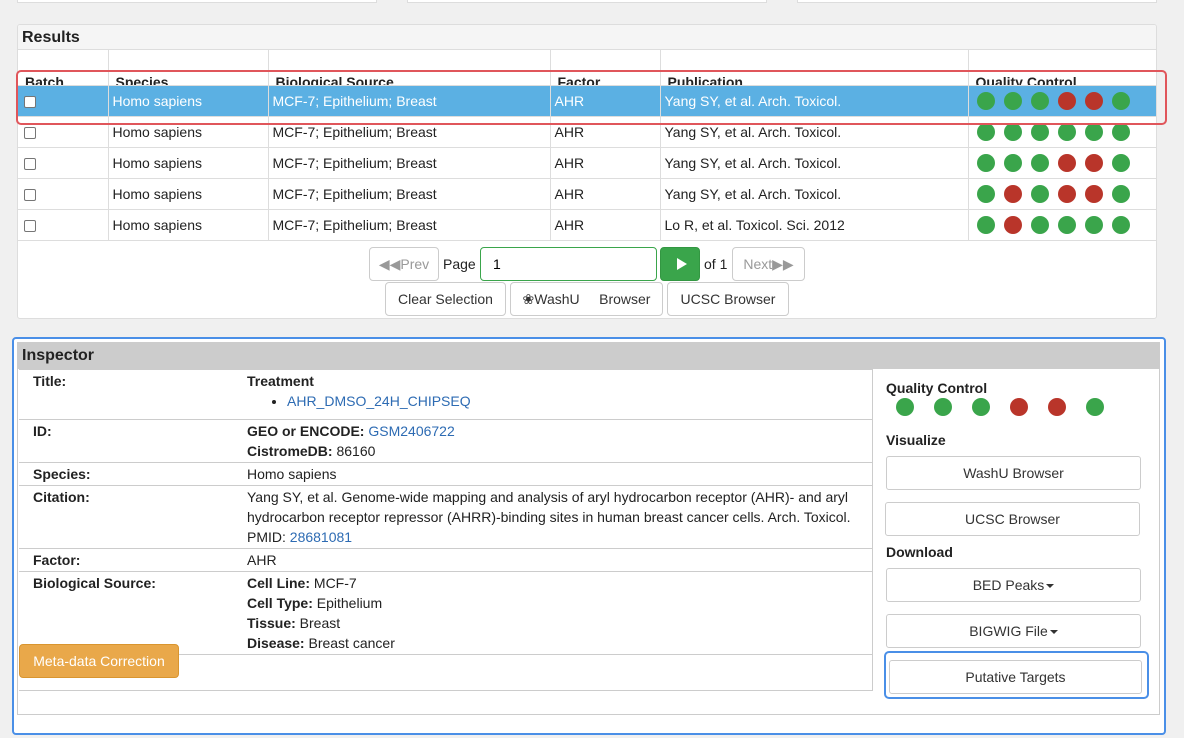 Image resolution: width=1184 pixels, height=738 pixels. Describe the element at coordinates (528, 299) in the screenshot. I see `leaf-icon: ❀` at that location.